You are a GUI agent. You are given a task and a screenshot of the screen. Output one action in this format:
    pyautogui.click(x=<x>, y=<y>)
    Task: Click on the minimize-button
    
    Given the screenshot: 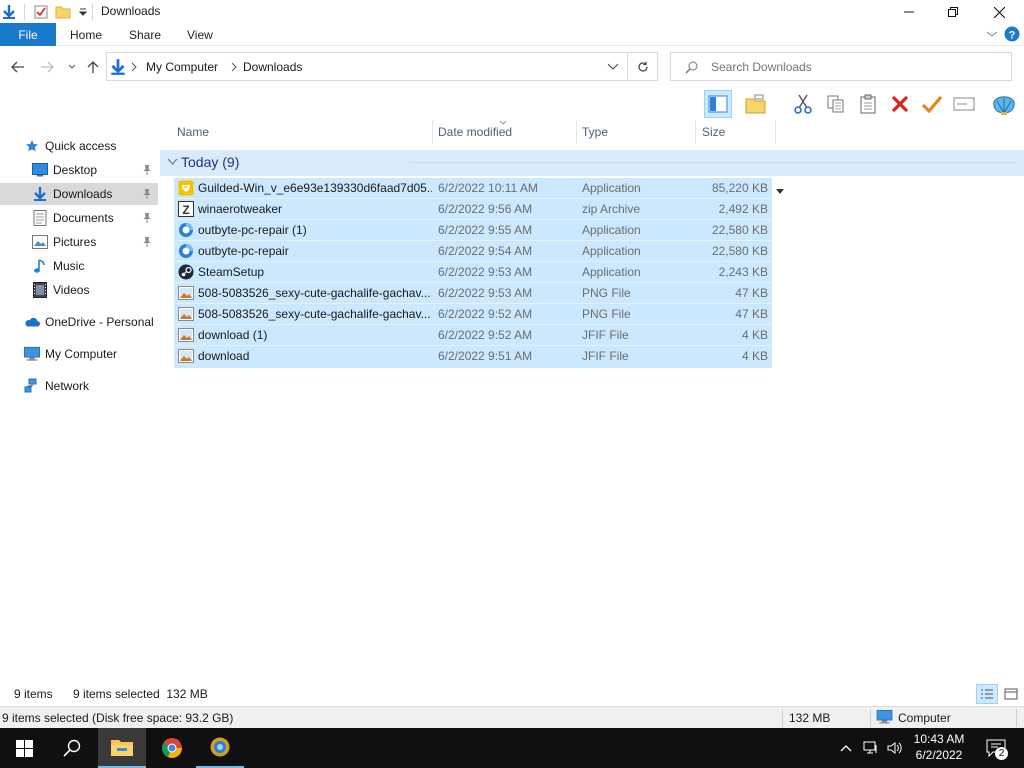 What is the action you would take?
    pyautogui.click(x=909, y=12)
    